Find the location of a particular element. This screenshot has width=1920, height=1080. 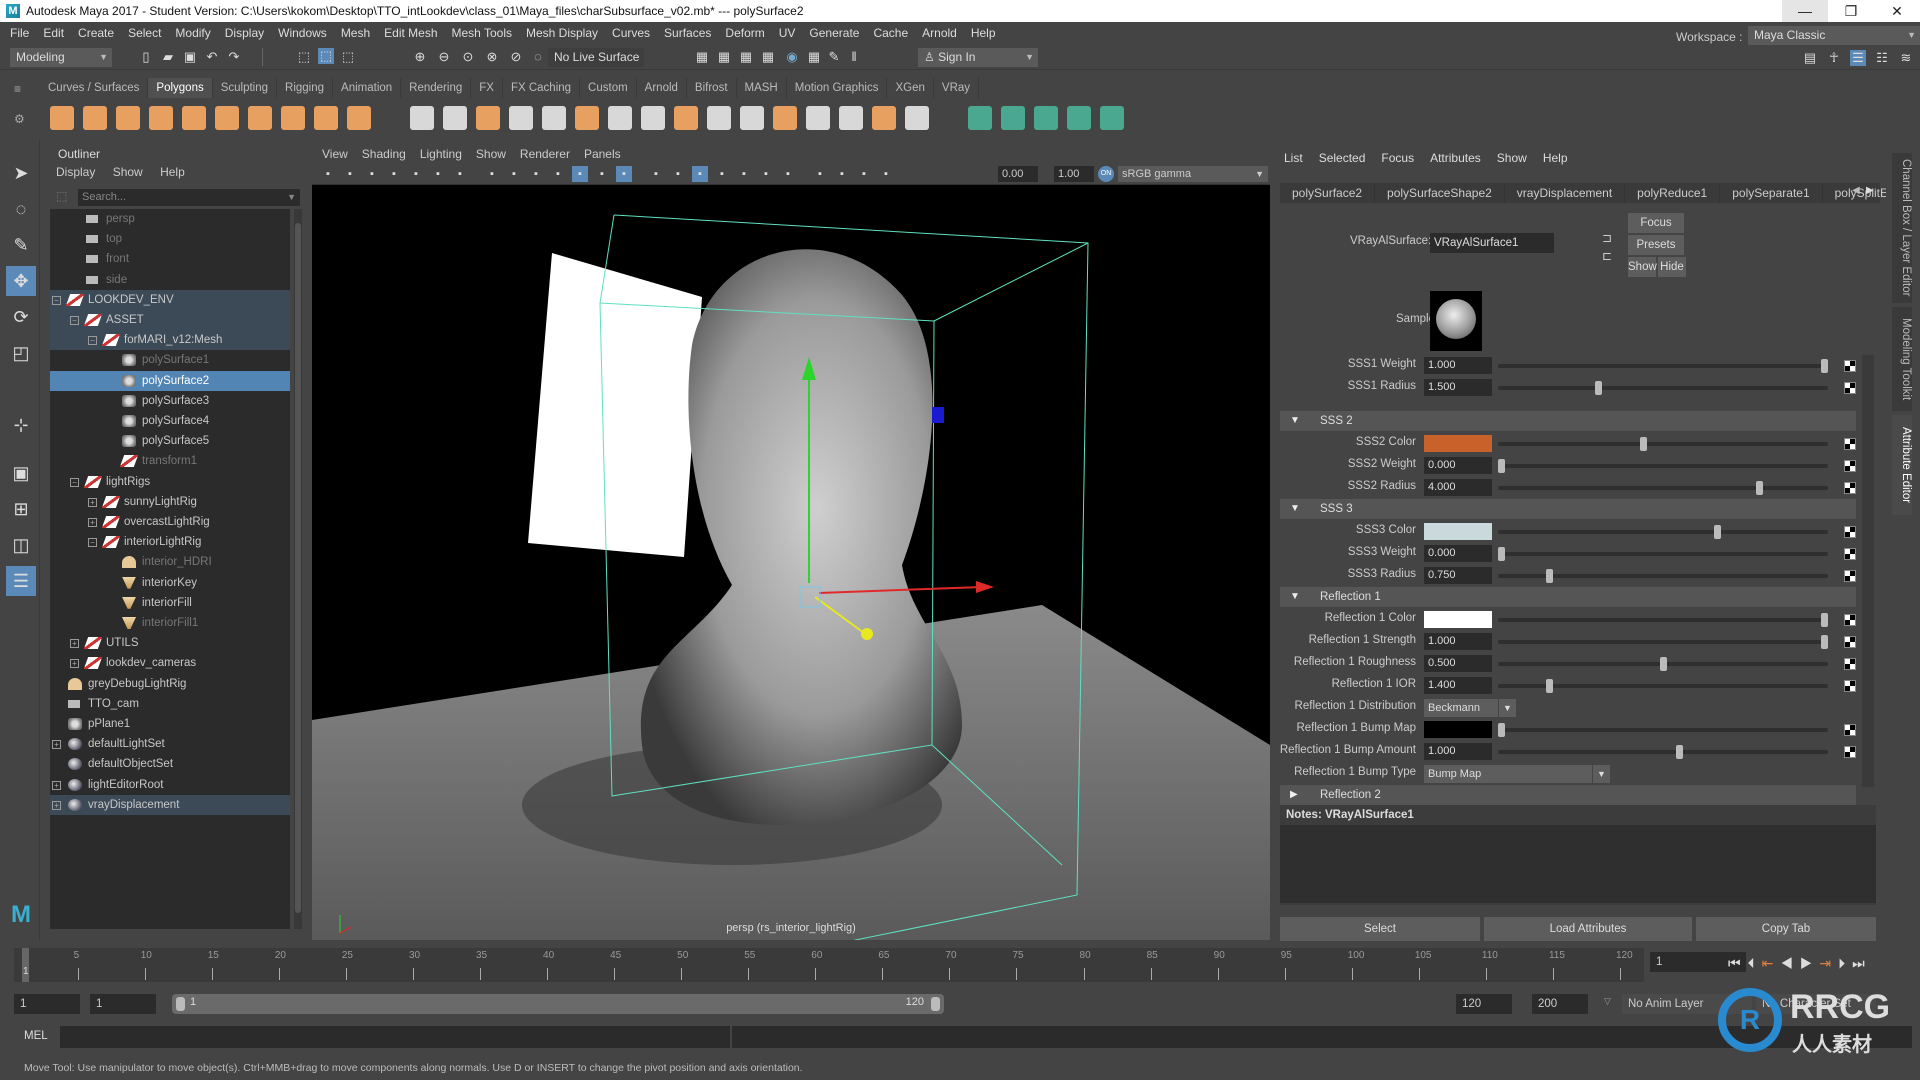

menu-cache: Cache is located at coordinates (890, 33).